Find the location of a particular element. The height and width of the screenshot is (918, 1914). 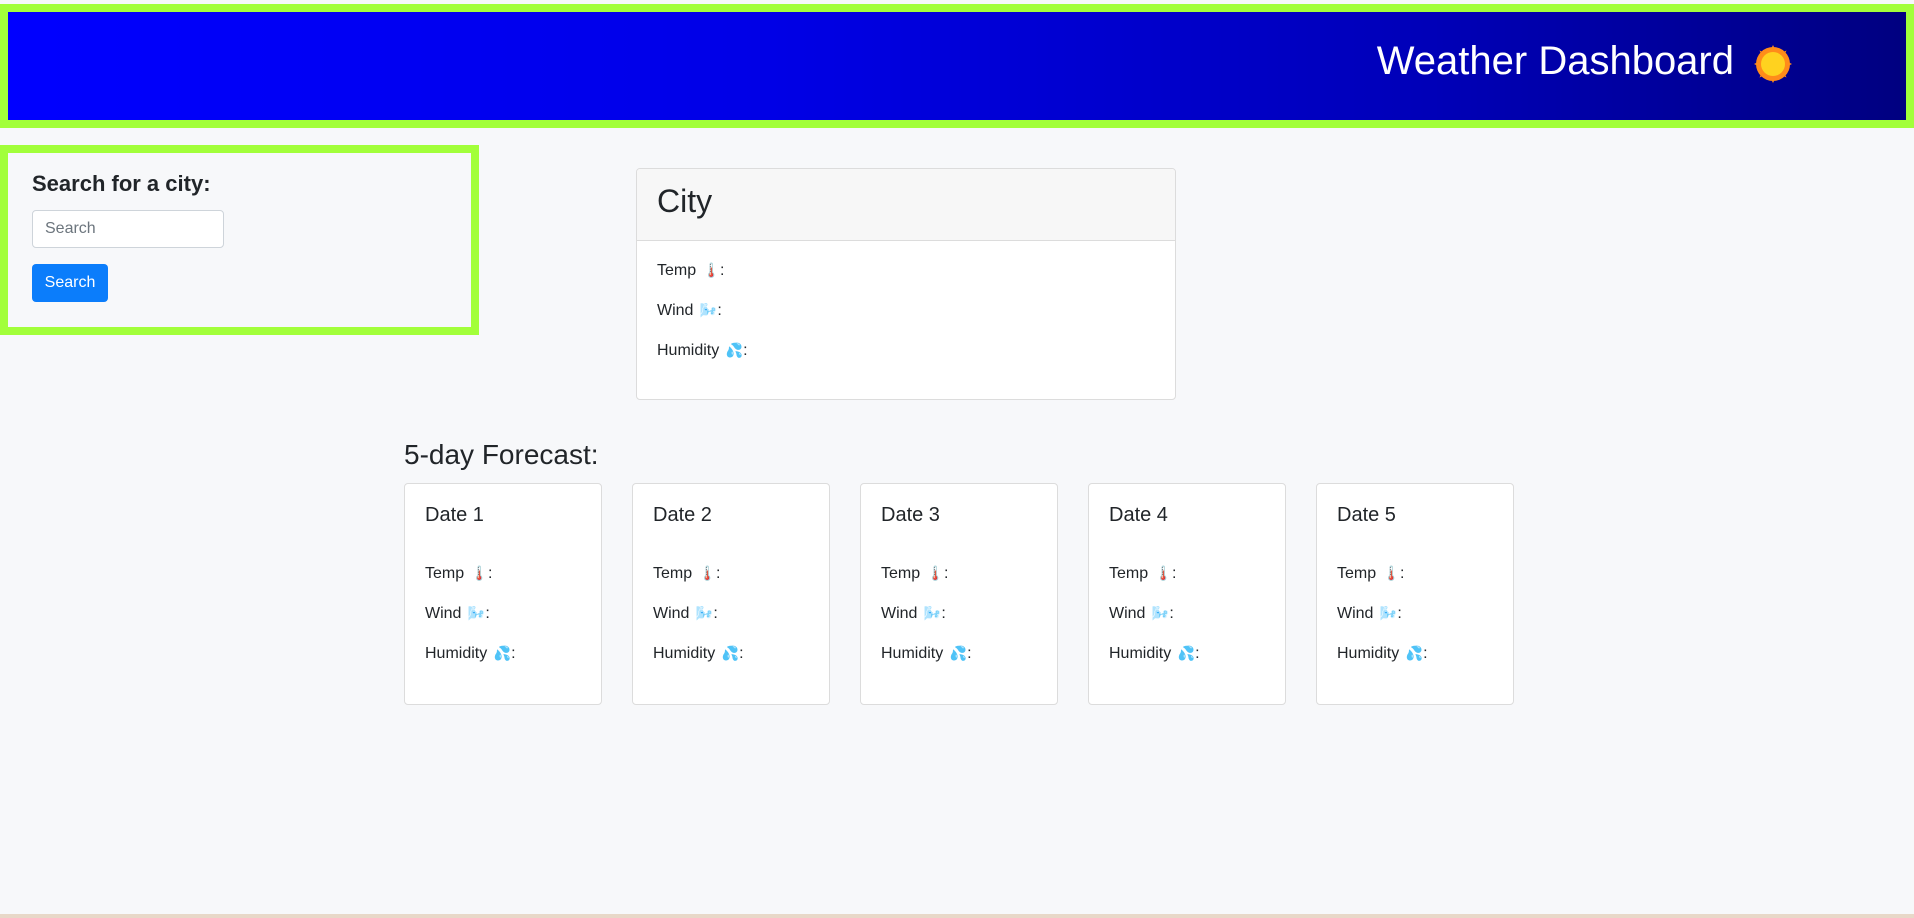

forecast-card-2: Date 2 Temp 🌡️: Wind 🌬️: Humidity 💦: is located at coordinates (731, 594).